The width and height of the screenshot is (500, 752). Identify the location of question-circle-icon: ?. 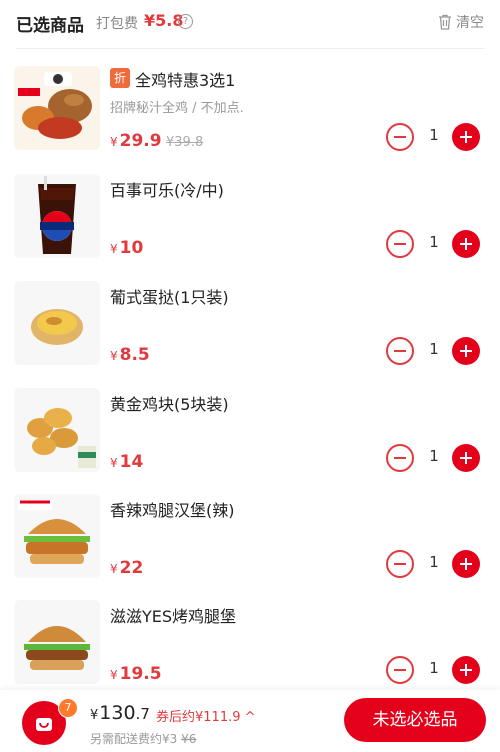
(185, 21).